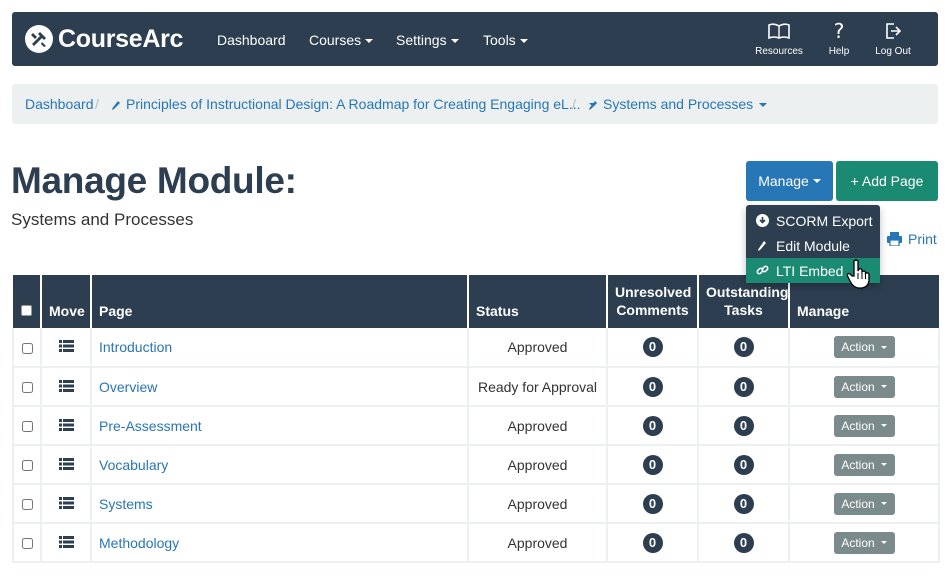 The height and width of the screenshot is (577, 950). Describe the element at coordinates (810, 270) in the screenshot. I see `menu-item-label: LTI Embed` at that location.